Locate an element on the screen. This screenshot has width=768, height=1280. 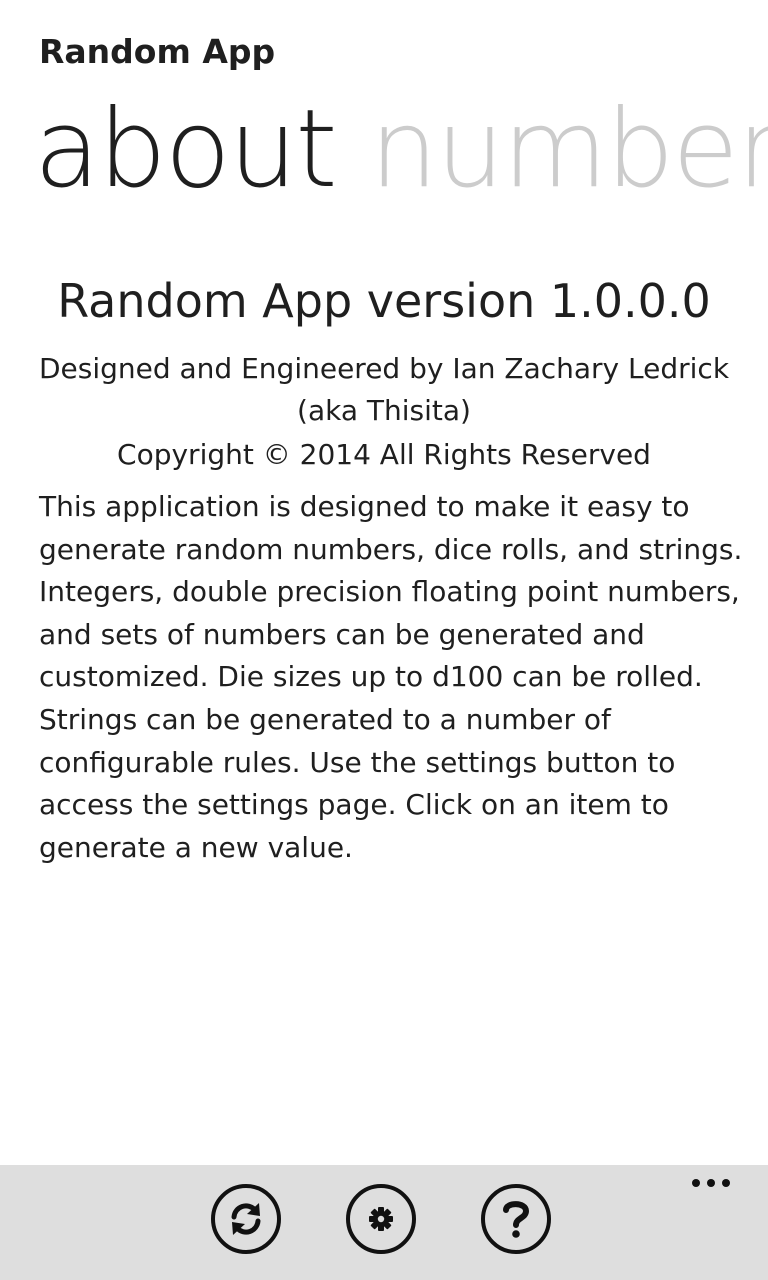
settings-button is located at coordinates (381, 1219).